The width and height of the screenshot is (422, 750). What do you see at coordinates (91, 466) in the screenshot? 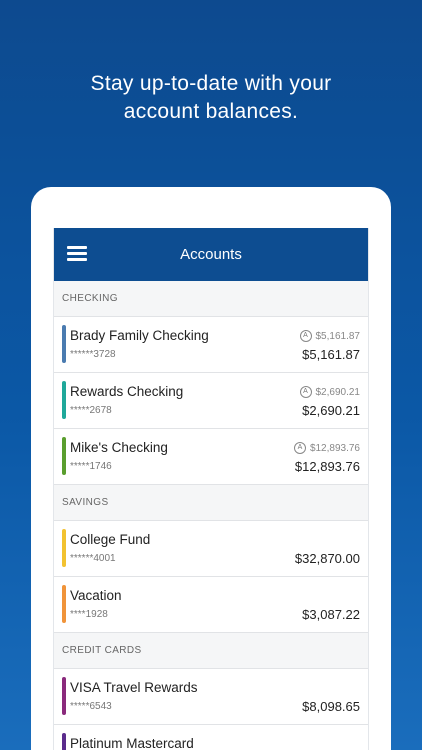
I see `account-number: *****1746` at bounding box center [91, 466].